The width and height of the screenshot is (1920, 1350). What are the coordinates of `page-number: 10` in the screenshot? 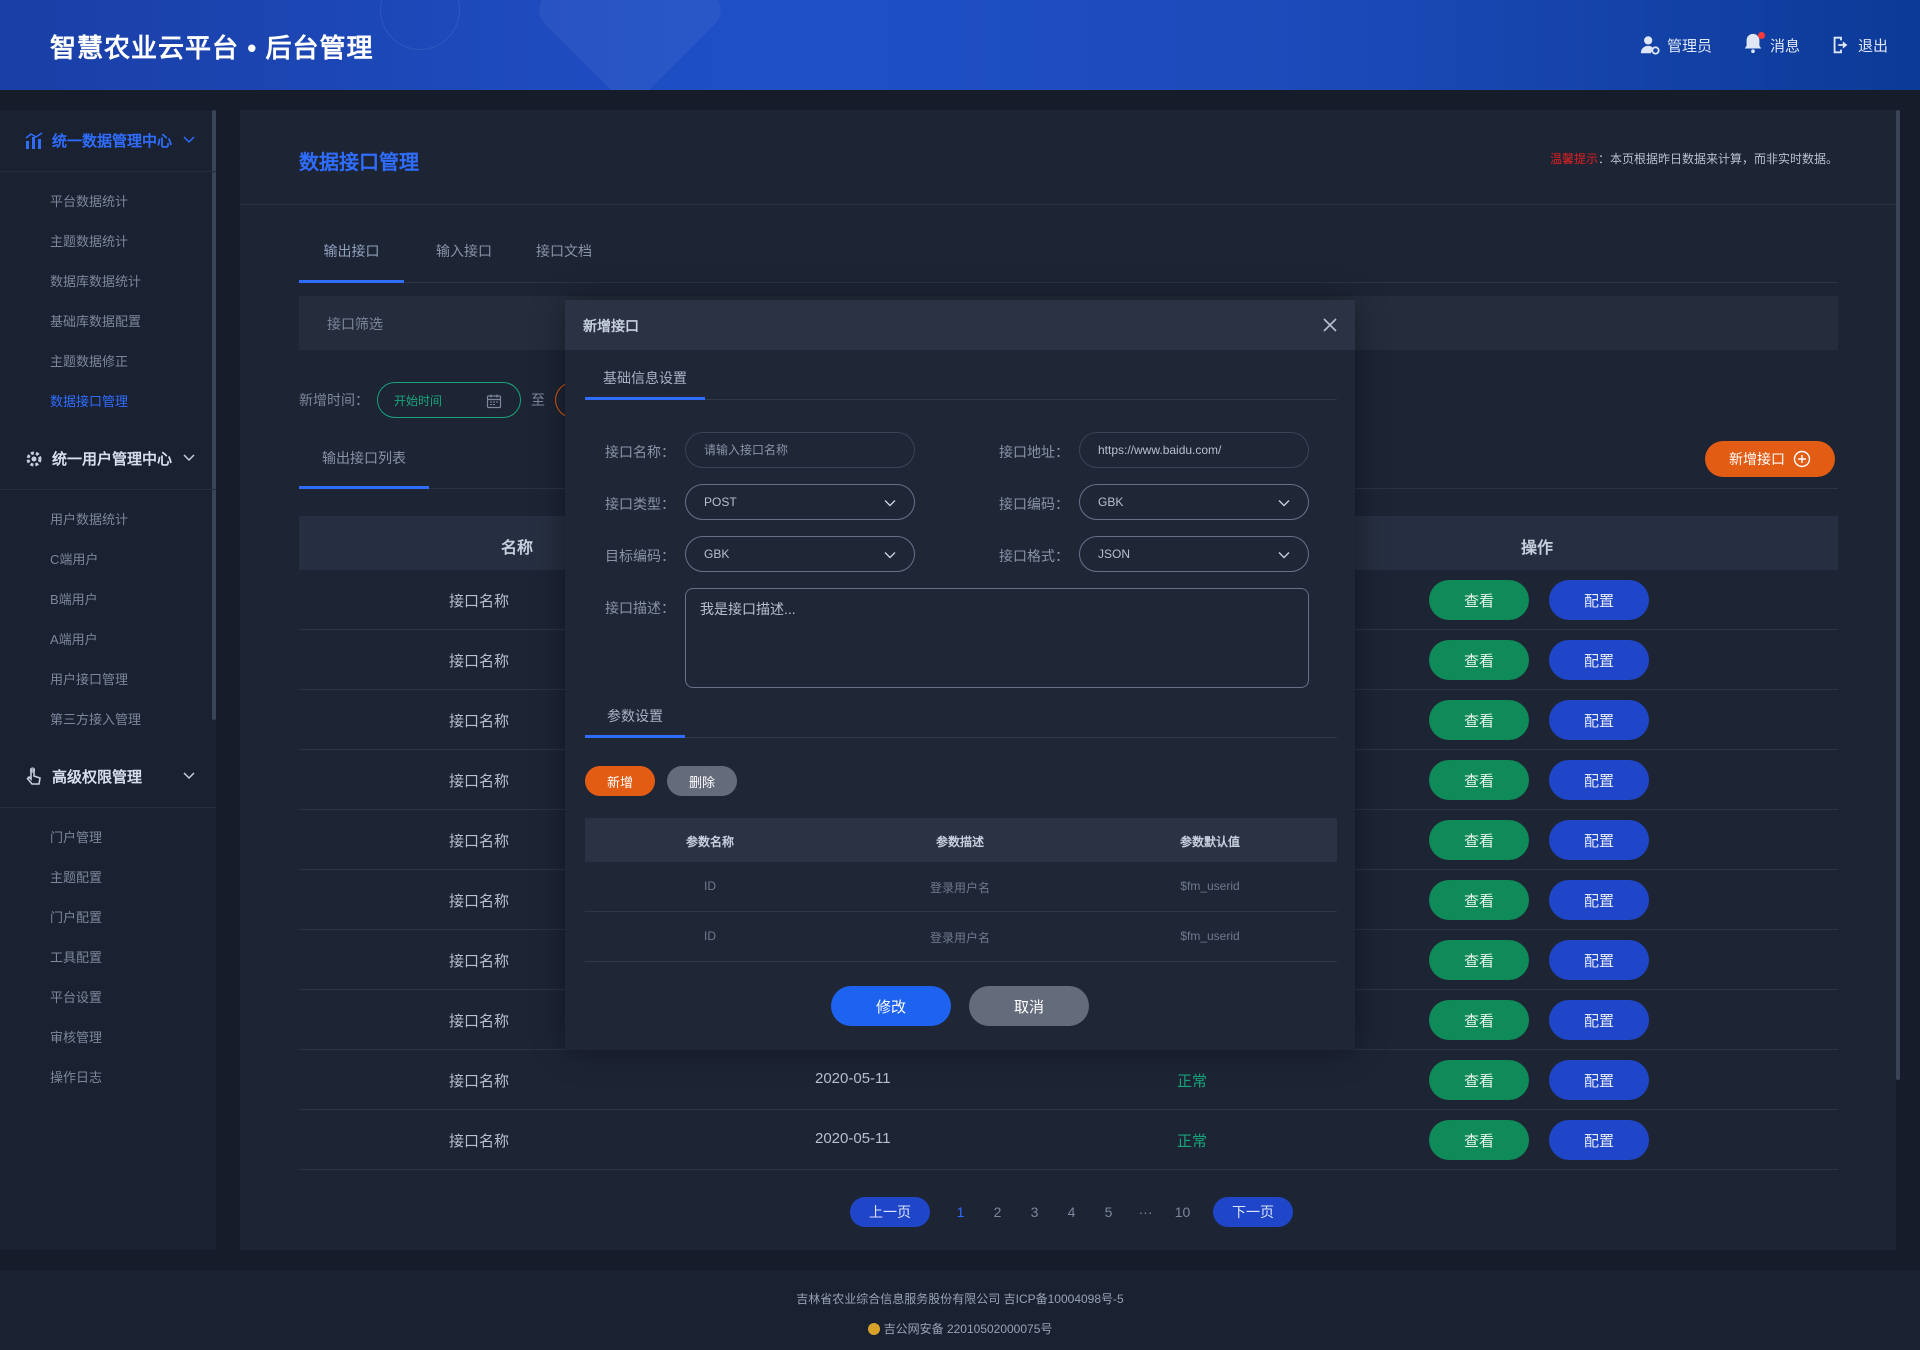 It's located at (1182, 1212).